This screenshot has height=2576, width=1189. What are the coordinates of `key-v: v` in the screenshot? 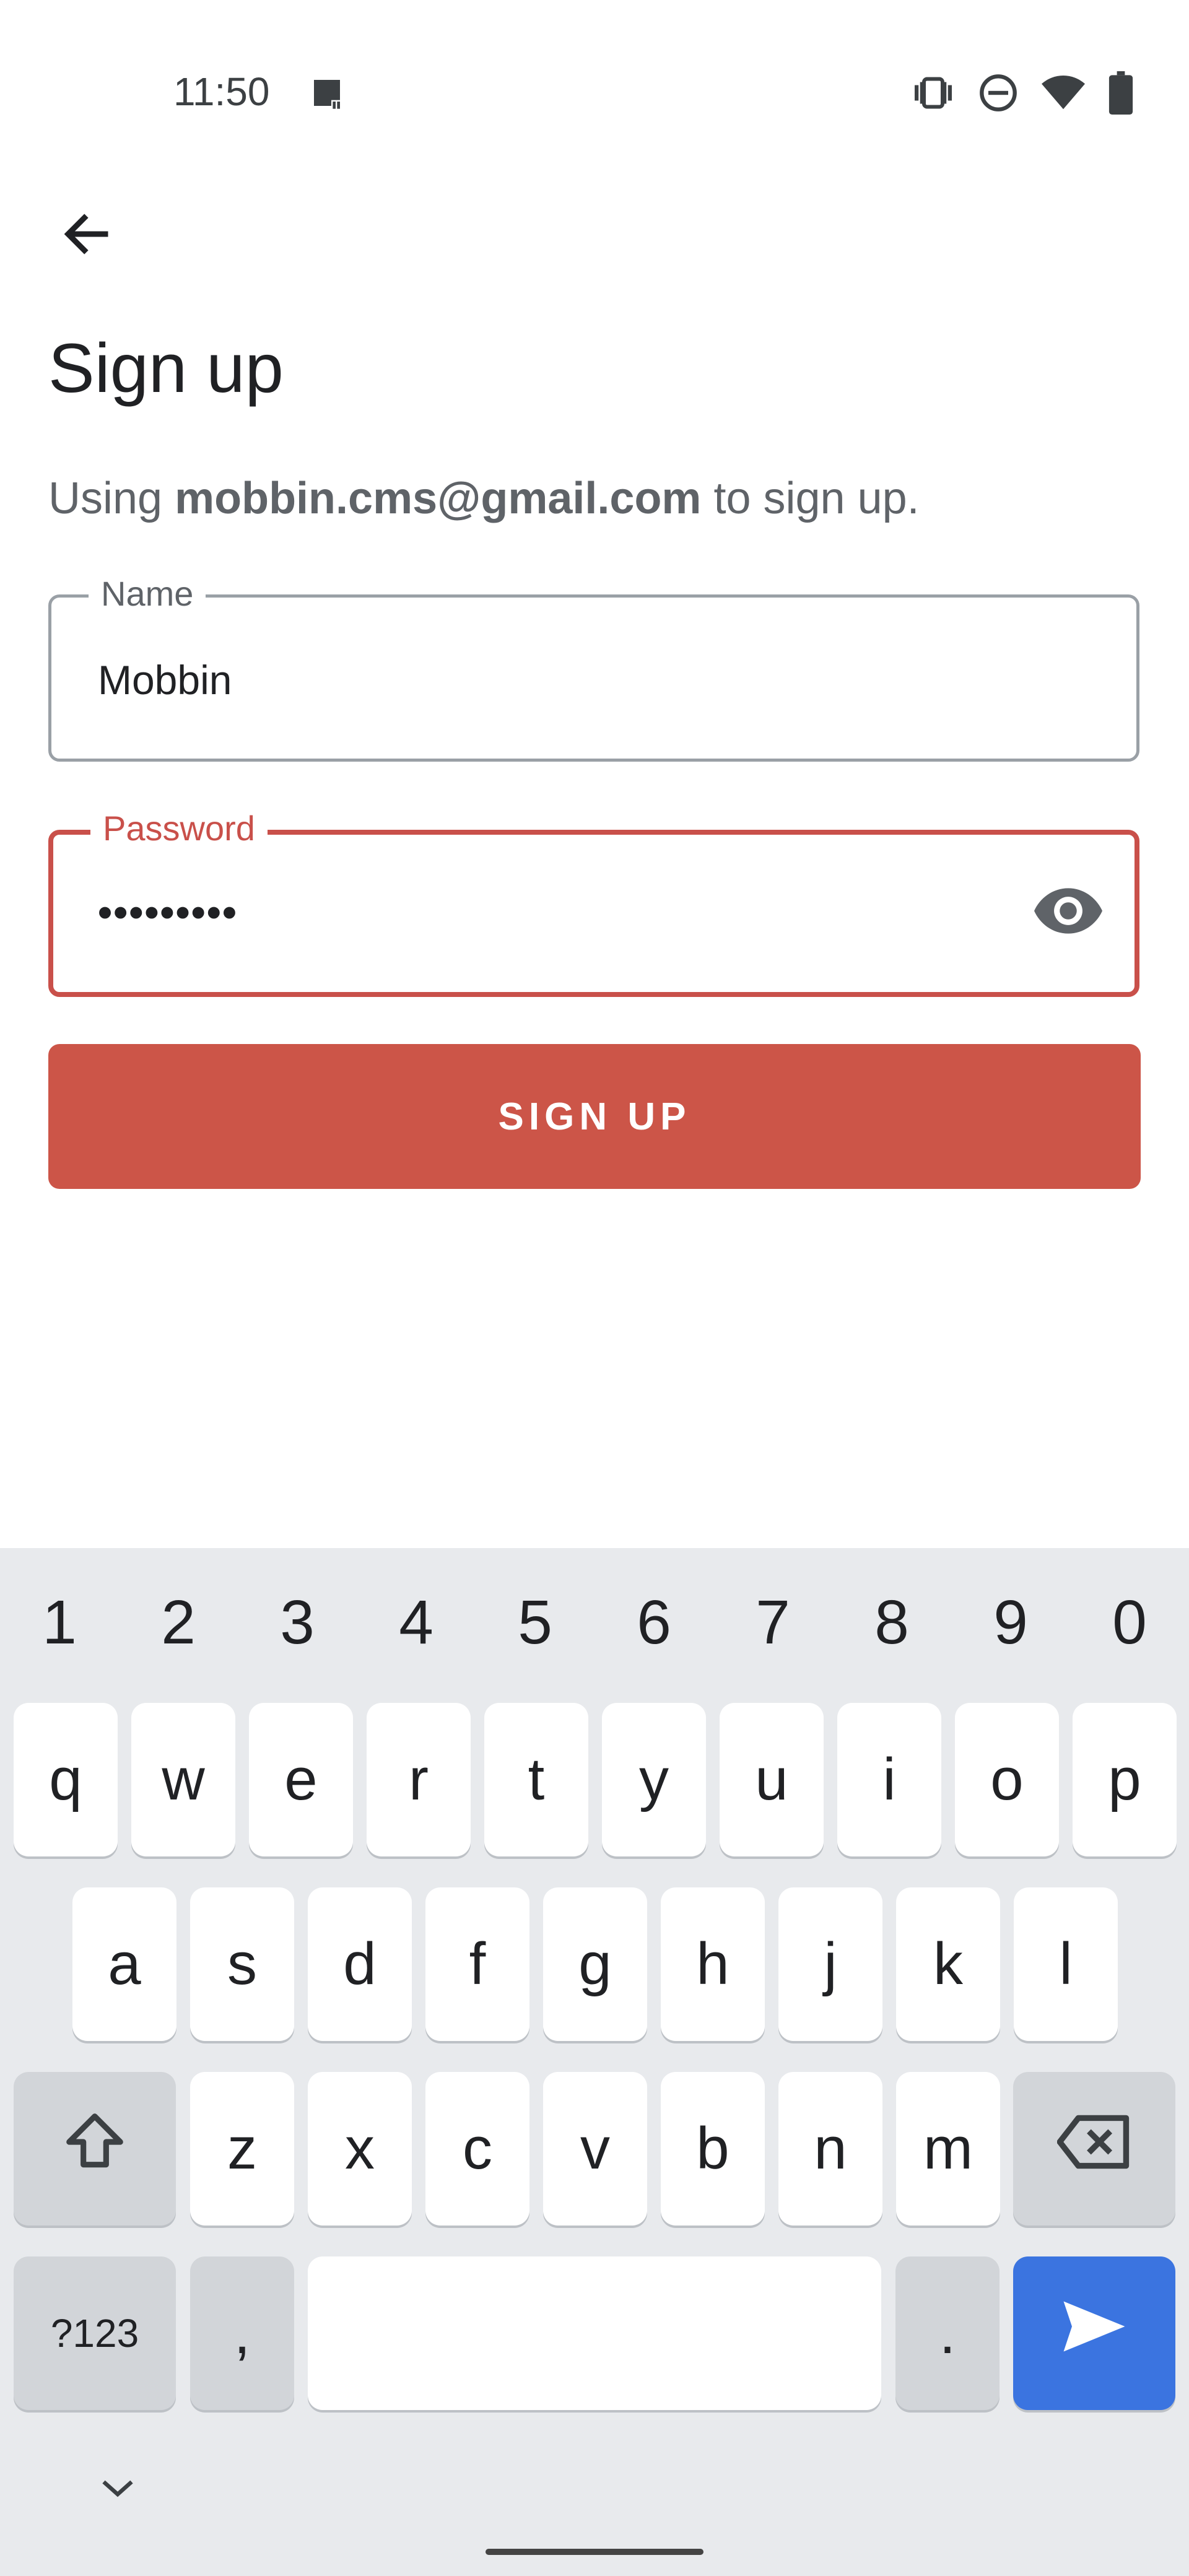 It's located at (595, 2149).